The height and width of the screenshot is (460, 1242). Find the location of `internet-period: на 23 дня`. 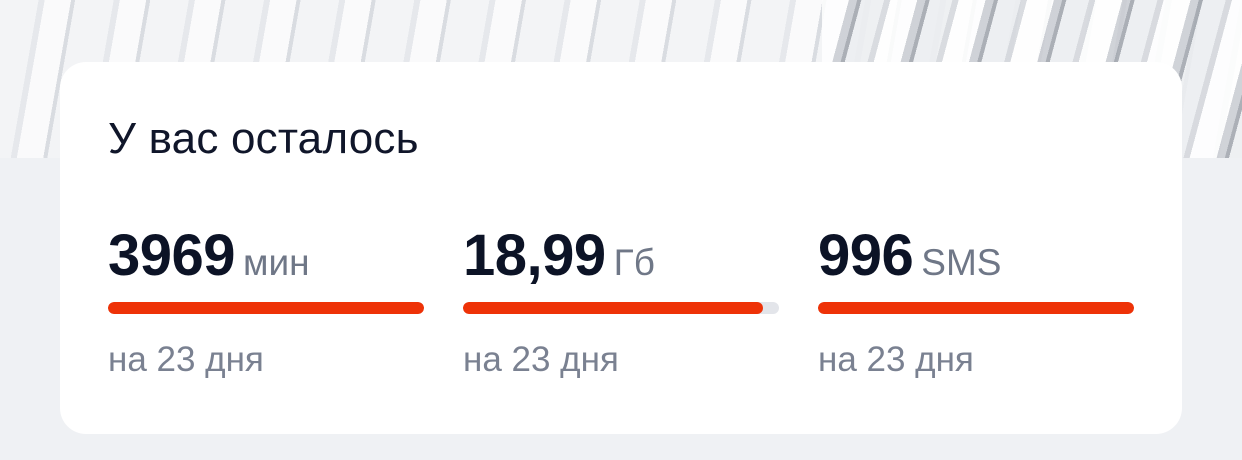

internet-period: на 23 дня is located at coordinates (541, 359).